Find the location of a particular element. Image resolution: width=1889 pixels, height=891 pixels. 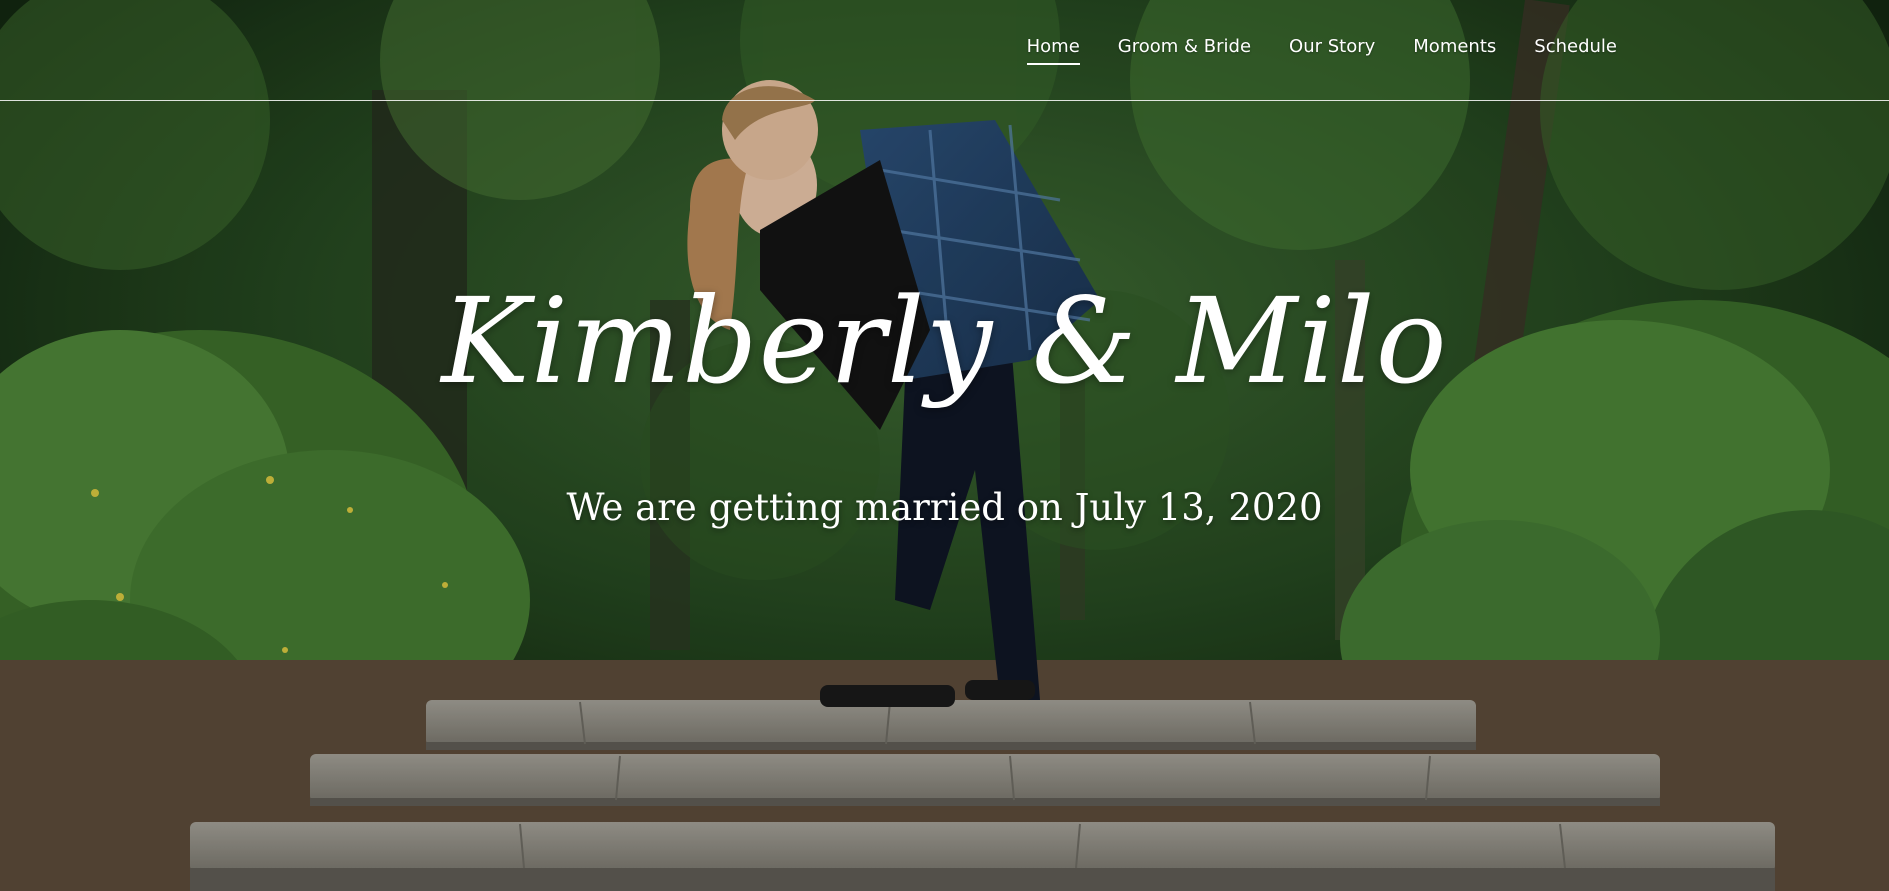

nav-divider is located at coordinates (944, 100).